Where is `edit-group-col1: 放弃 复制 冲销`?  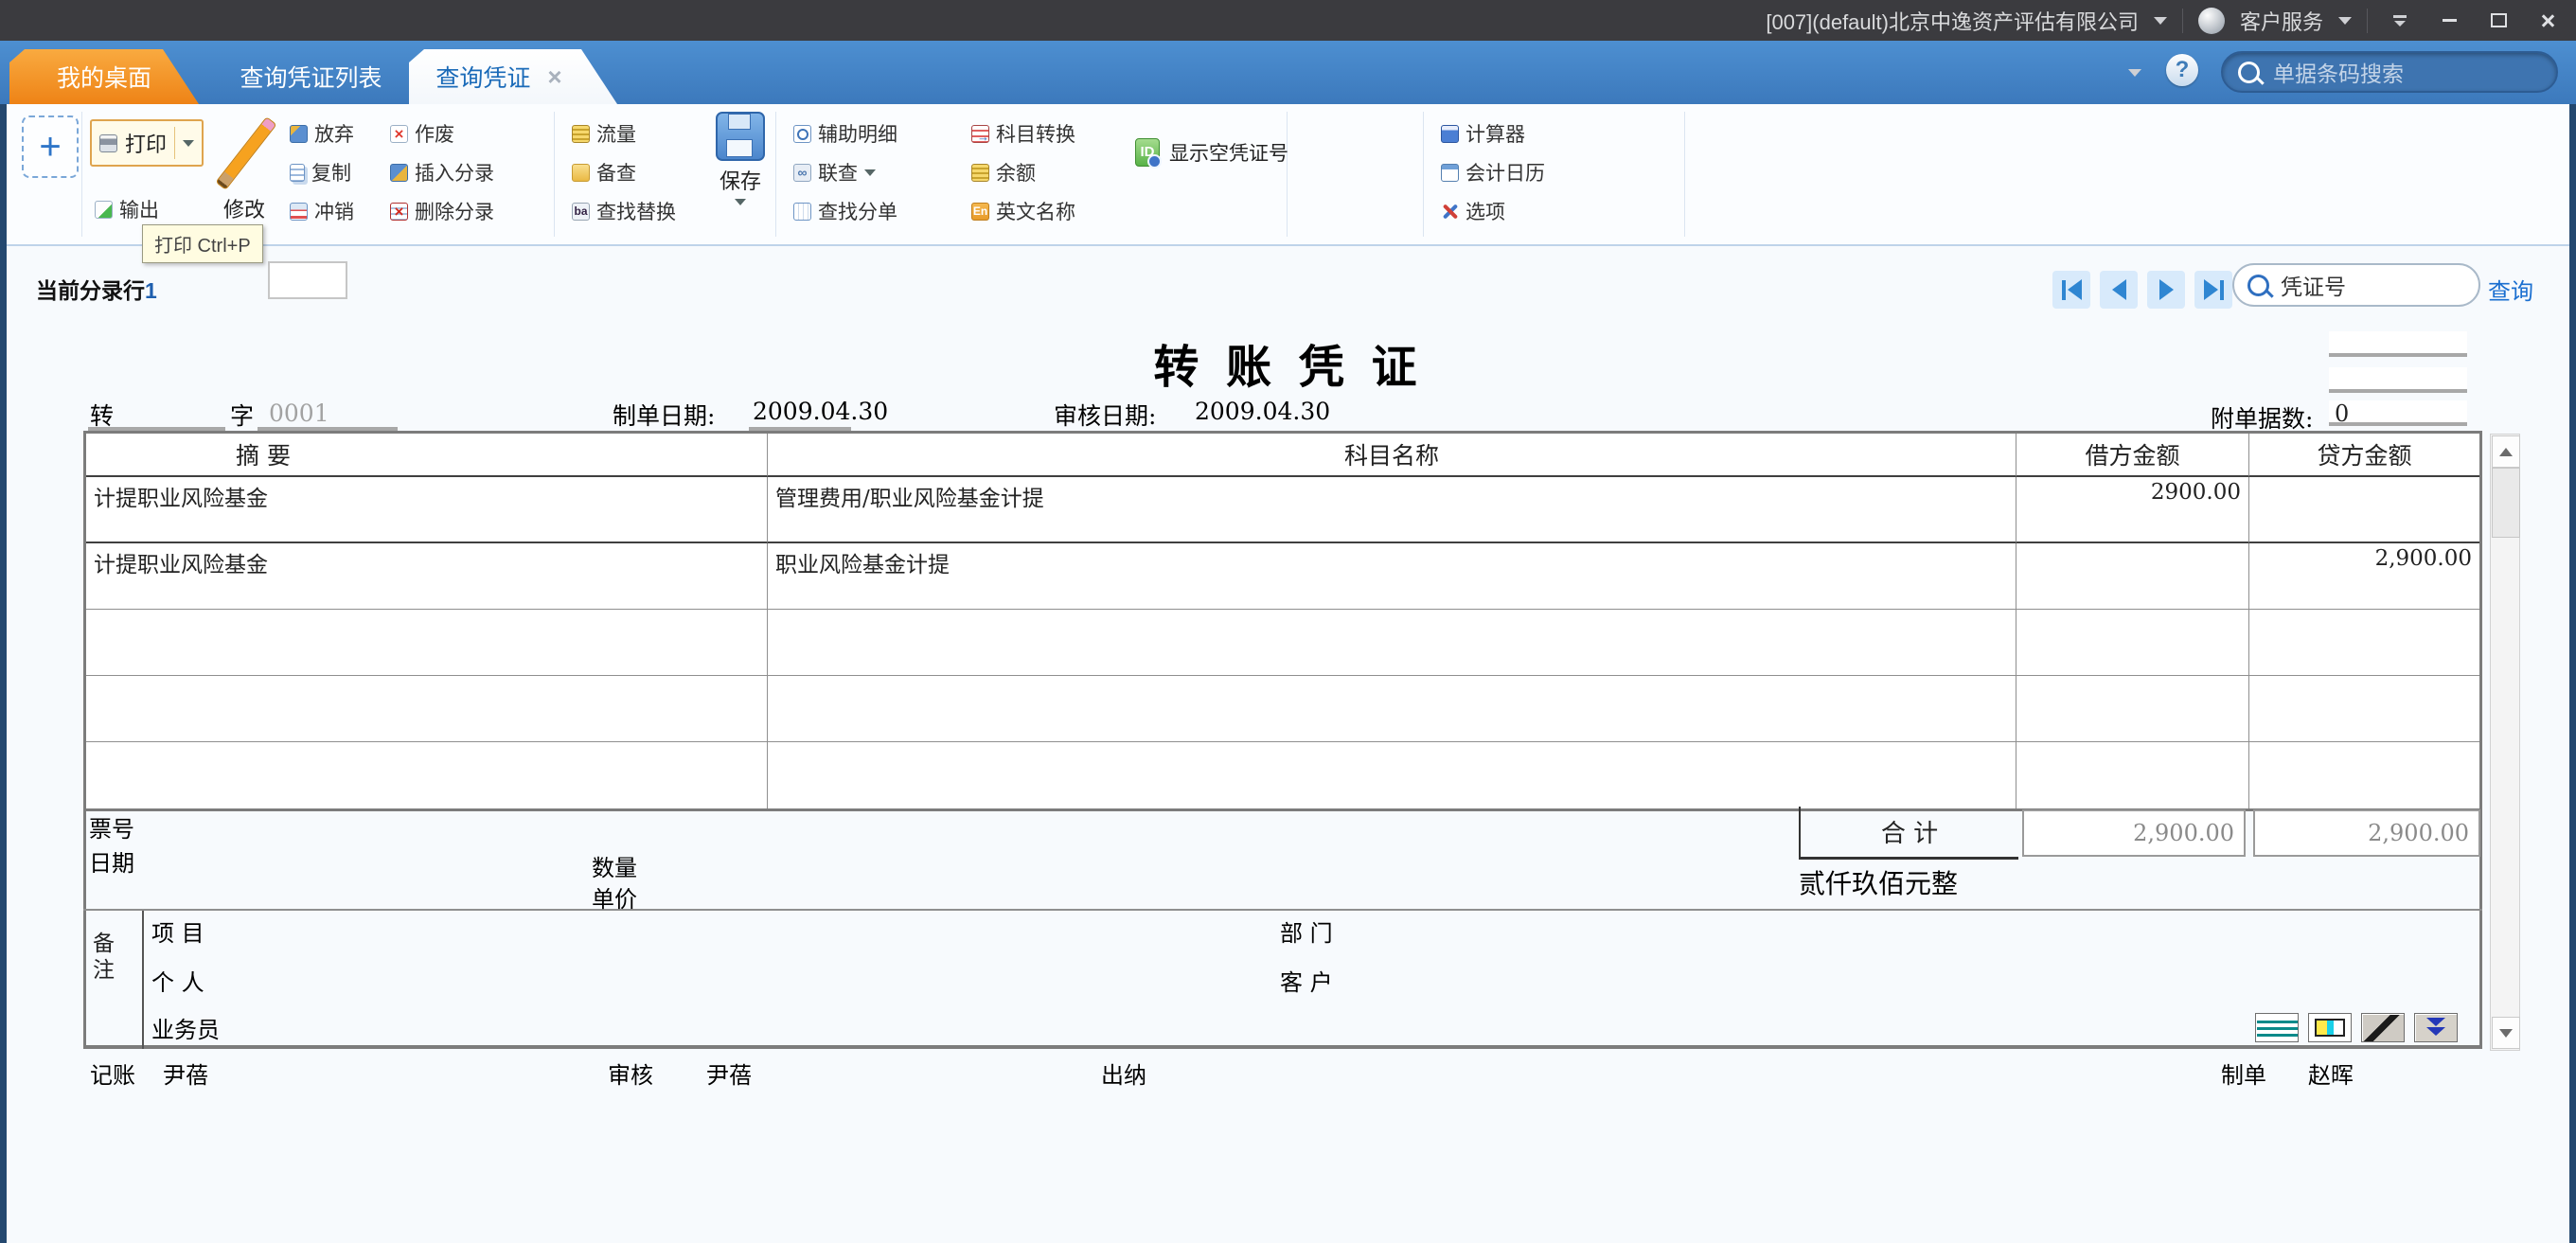
edit-group-col1: 放弃 复制 冲销 is located at coordinates (322, 172).